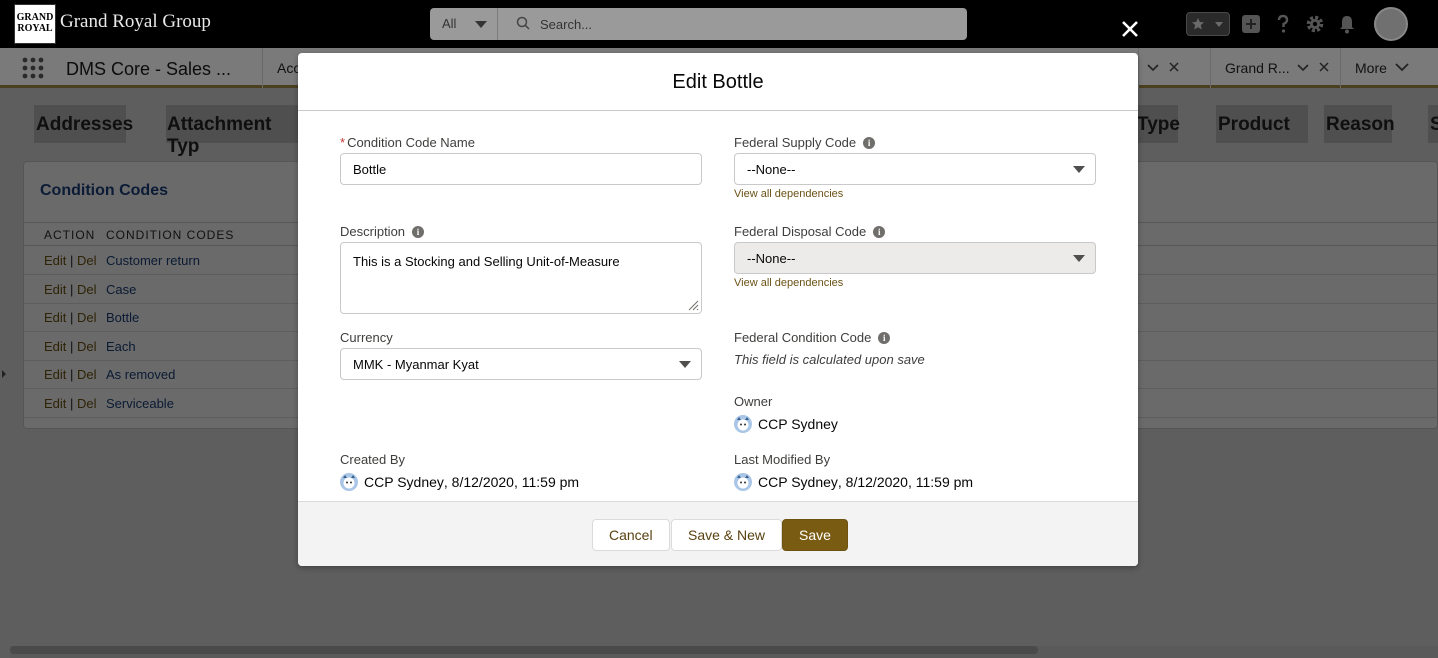 The height and width of the screenshot is (658, 1438). Describe the element at coordinates (404, 482) in the screenshot. I see `created-by-user-link: CCP Sydney` at that location.